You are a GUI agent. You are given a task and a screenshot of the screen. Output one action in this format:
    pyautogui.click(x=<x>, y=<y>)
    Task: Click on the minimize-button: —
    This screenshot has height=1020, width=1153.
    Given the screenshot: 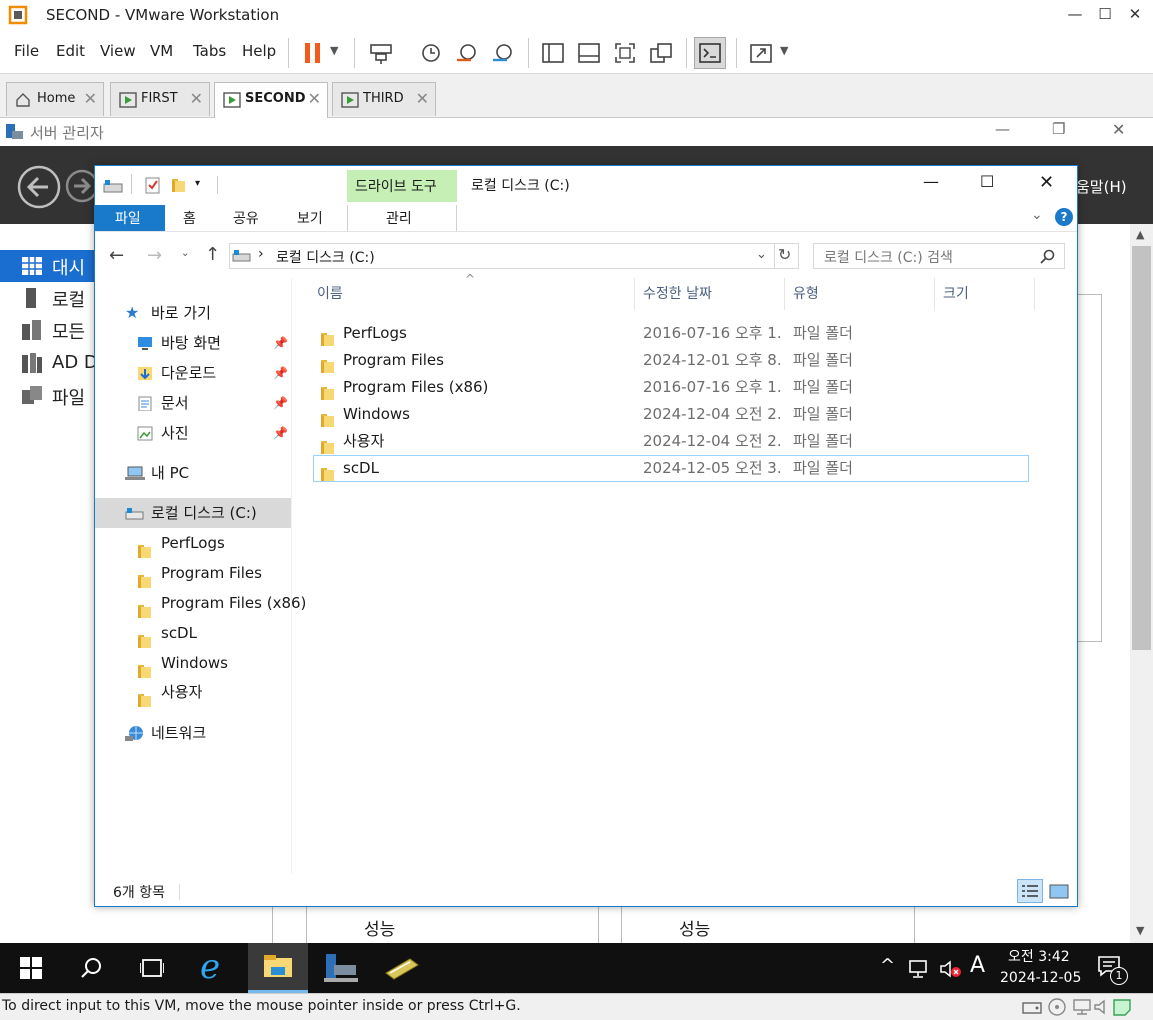 What is the action you would take?
    pyautogui.click(x=1075, y=15)
    